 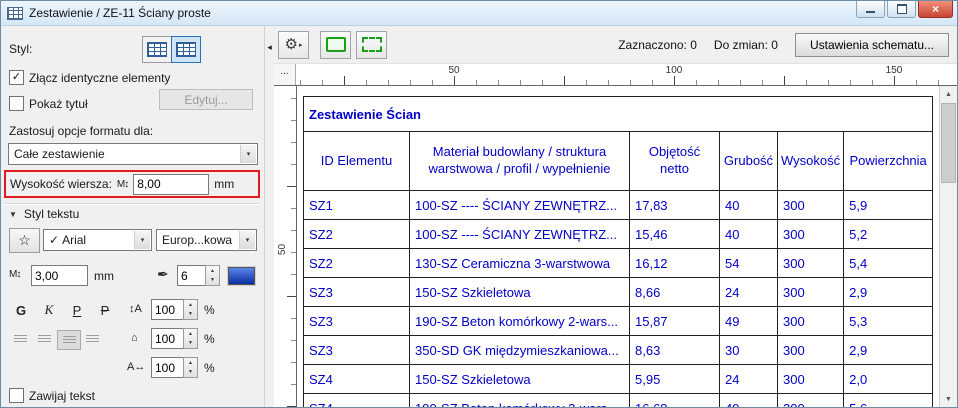 I want to click on line-spacing-input, so click(x=167, y=309).